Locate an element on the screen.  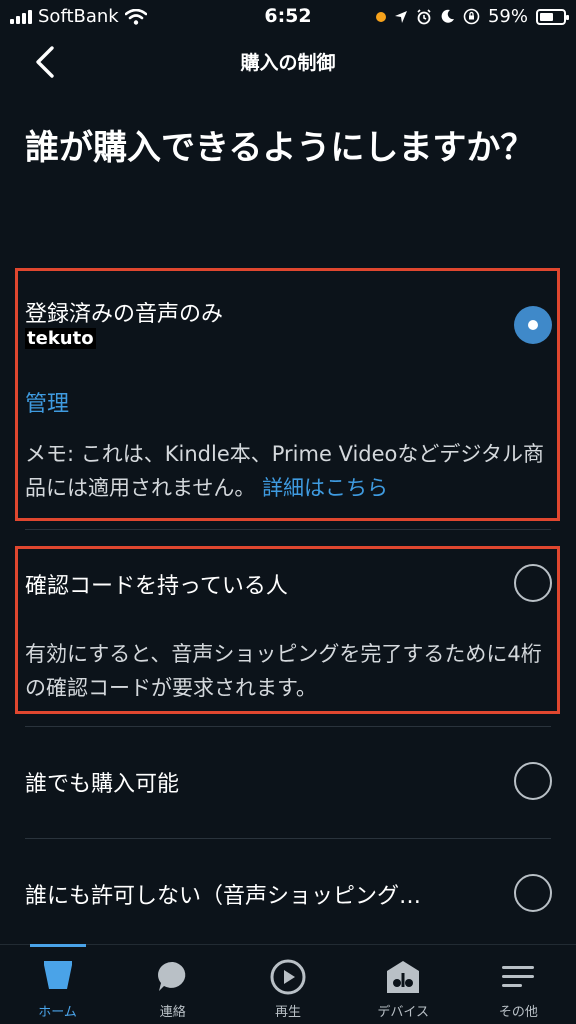
option-title-registered-voice: 登録済みの音声のみ is located at coordinates (124, 314).